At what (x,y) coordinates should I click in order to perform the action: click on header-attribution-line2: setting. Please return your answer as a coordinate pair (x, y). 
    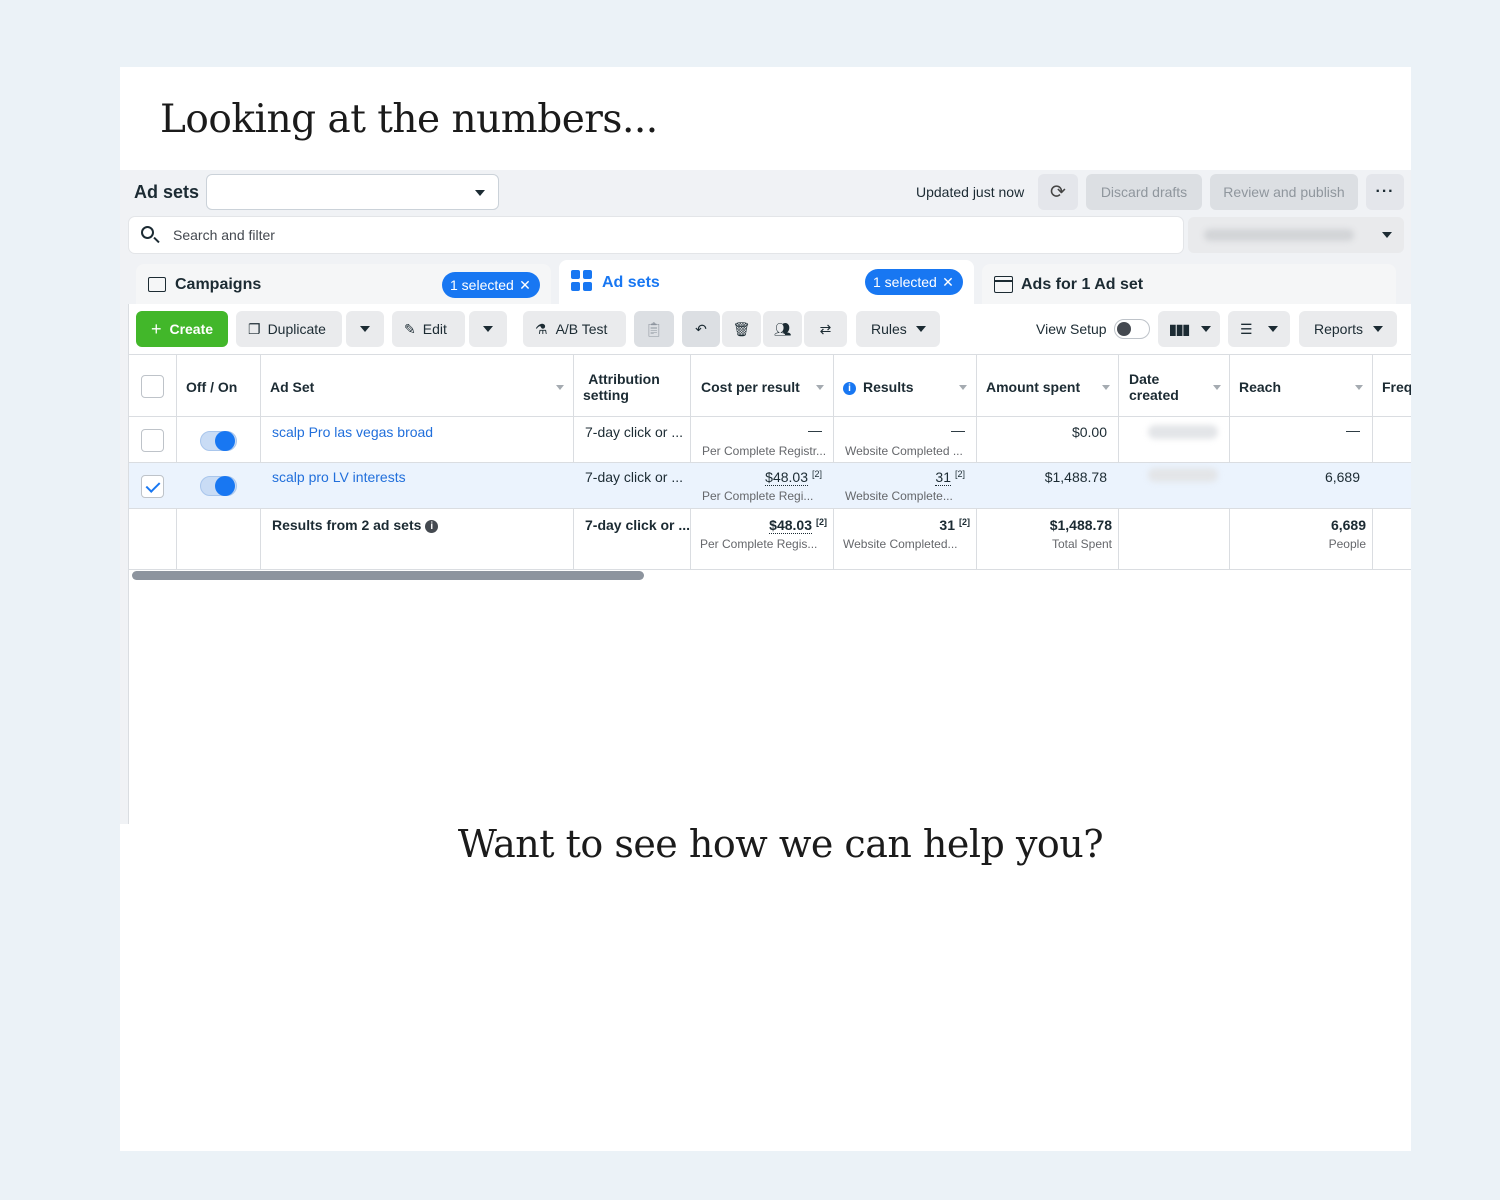
    Looking at the image, I should click on (606, 395).